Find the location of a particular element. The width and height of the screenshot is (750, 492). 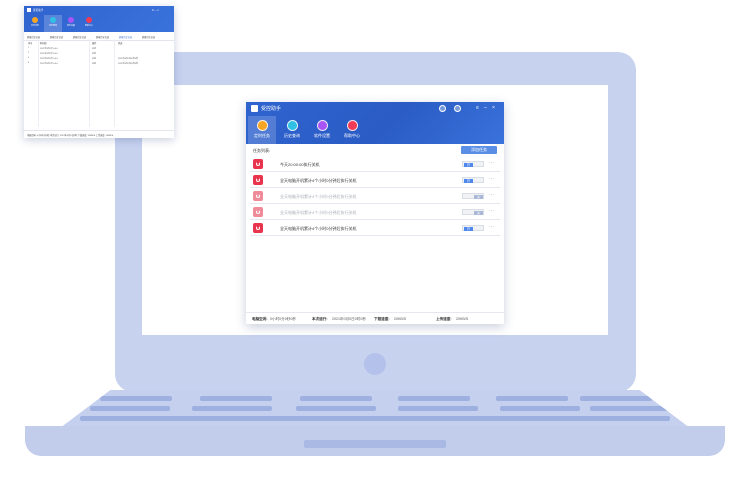

close-button: × is located at coordinates (493, 108).